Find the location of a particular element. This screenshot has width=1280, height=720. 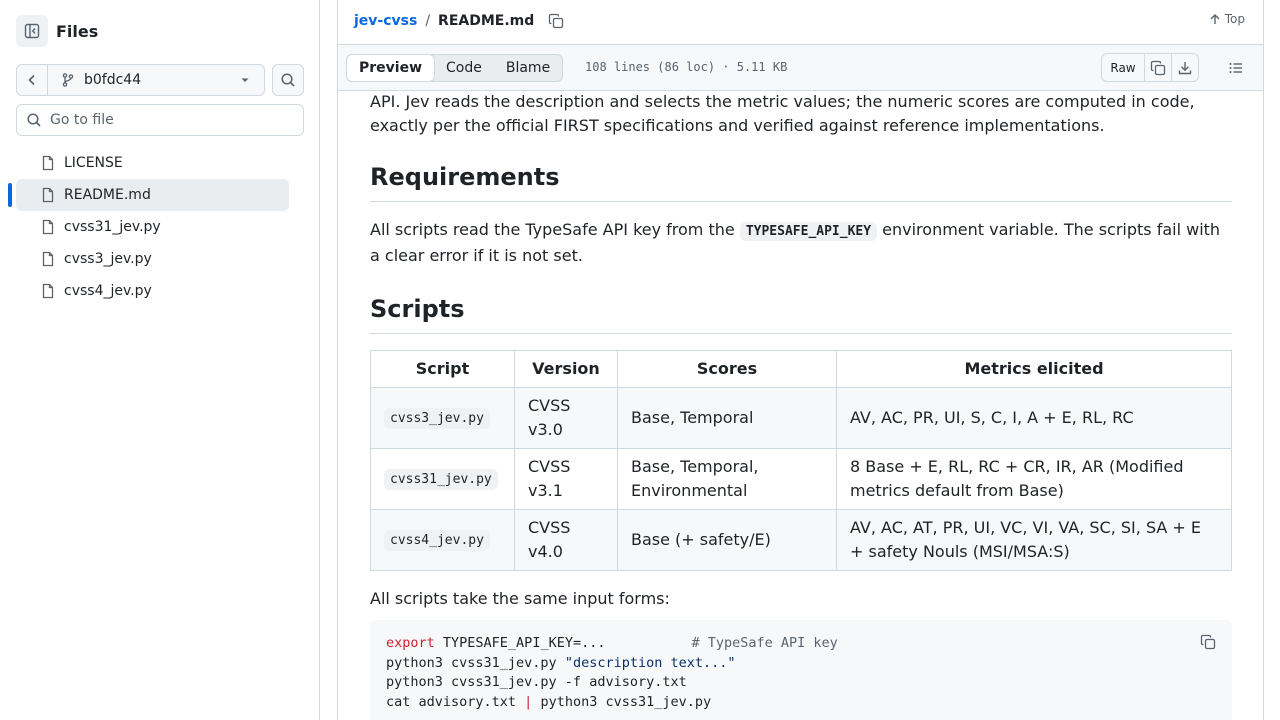

script-code: cvss31_jev.py is located at coordinates (441, 479).